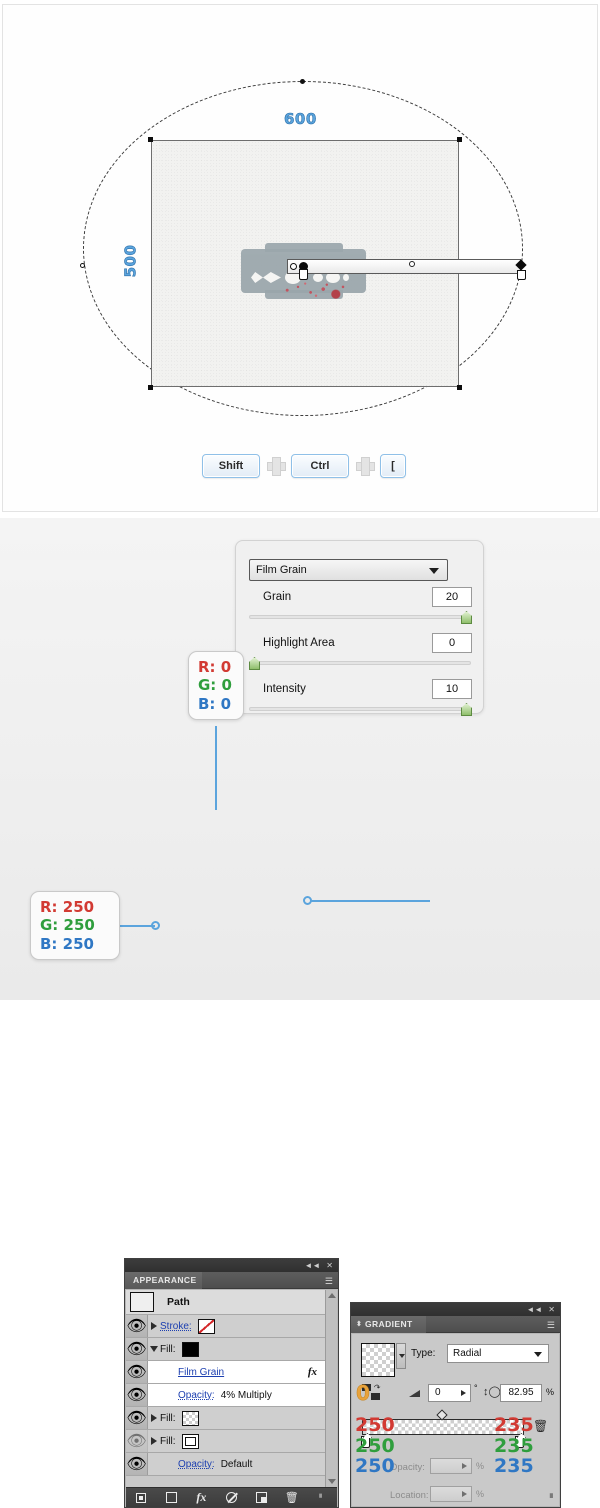 The image size is (600, 1508). What do you see at coordinates (190, 1441) in the screenshot?
I see `fill-swatch-white` at bounding box center [190, 1441].